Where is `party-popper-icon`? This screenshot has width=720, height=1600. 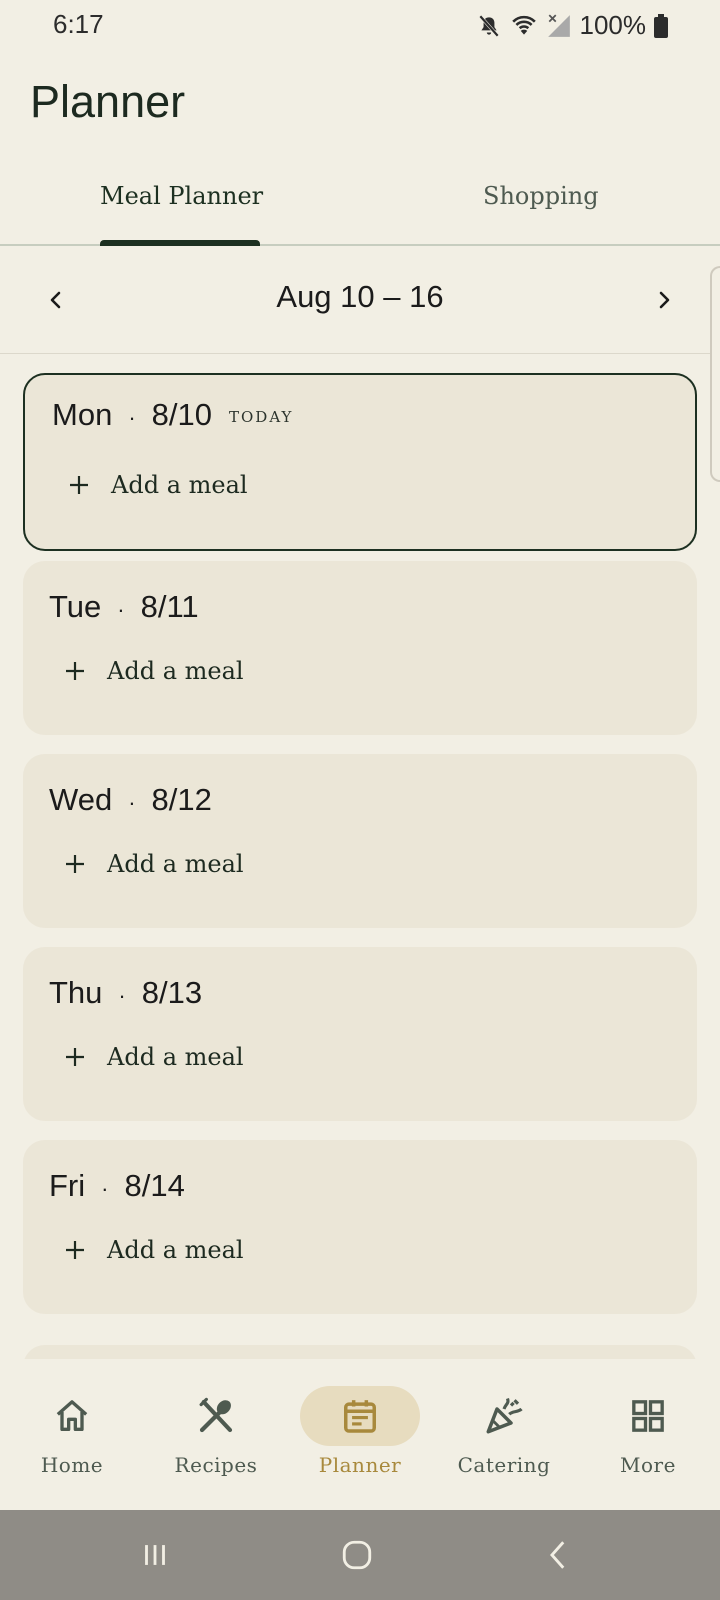
party-popper-icon is located at coordinates (504, 1416).